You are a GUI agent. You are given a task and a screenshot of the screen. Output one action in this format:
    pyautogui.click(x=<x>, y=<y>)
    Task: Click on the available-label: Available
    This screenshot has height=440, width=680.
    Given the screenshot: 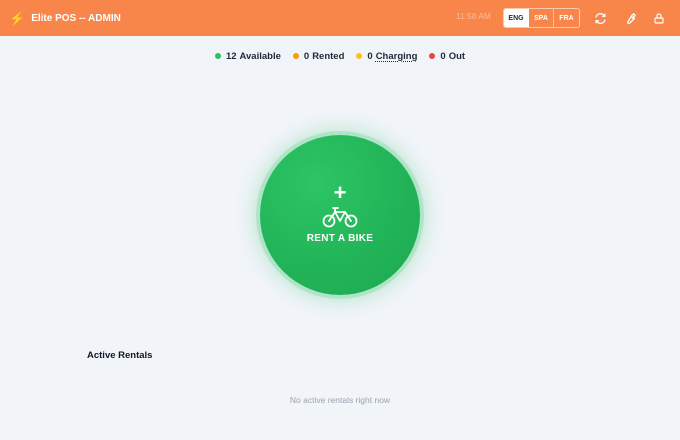 What is the action you would take?
    pyautogui.click(x=260, y=56)
    